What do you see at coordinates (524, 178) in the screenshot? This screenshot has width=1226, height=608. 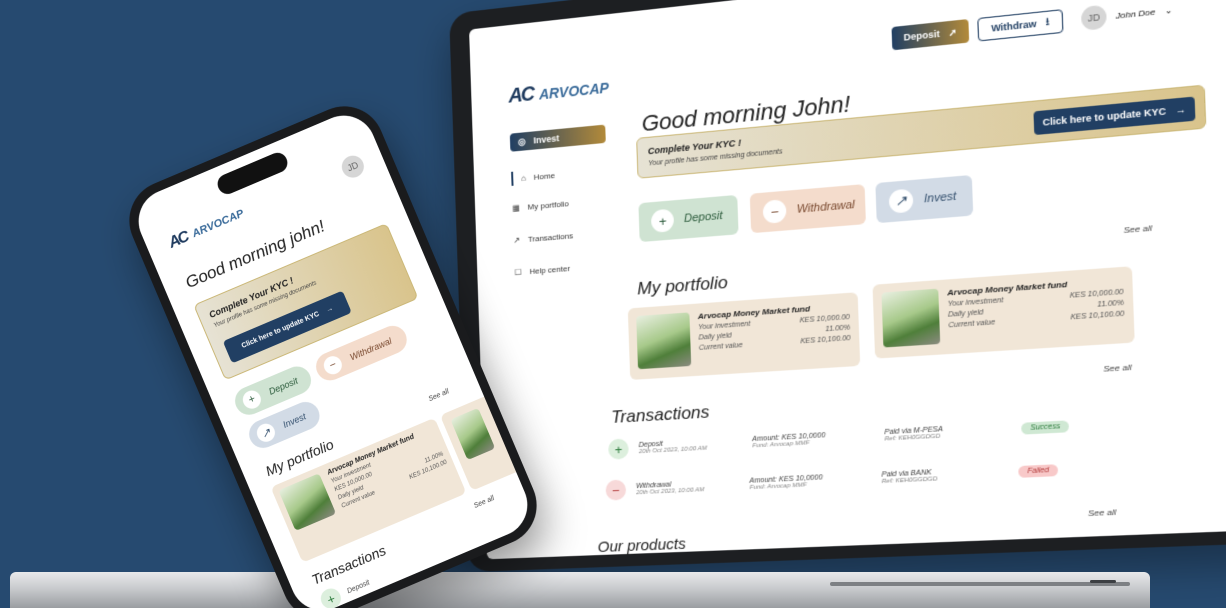 I see `home-icon: ⌂` at bounding box center [524, 178].